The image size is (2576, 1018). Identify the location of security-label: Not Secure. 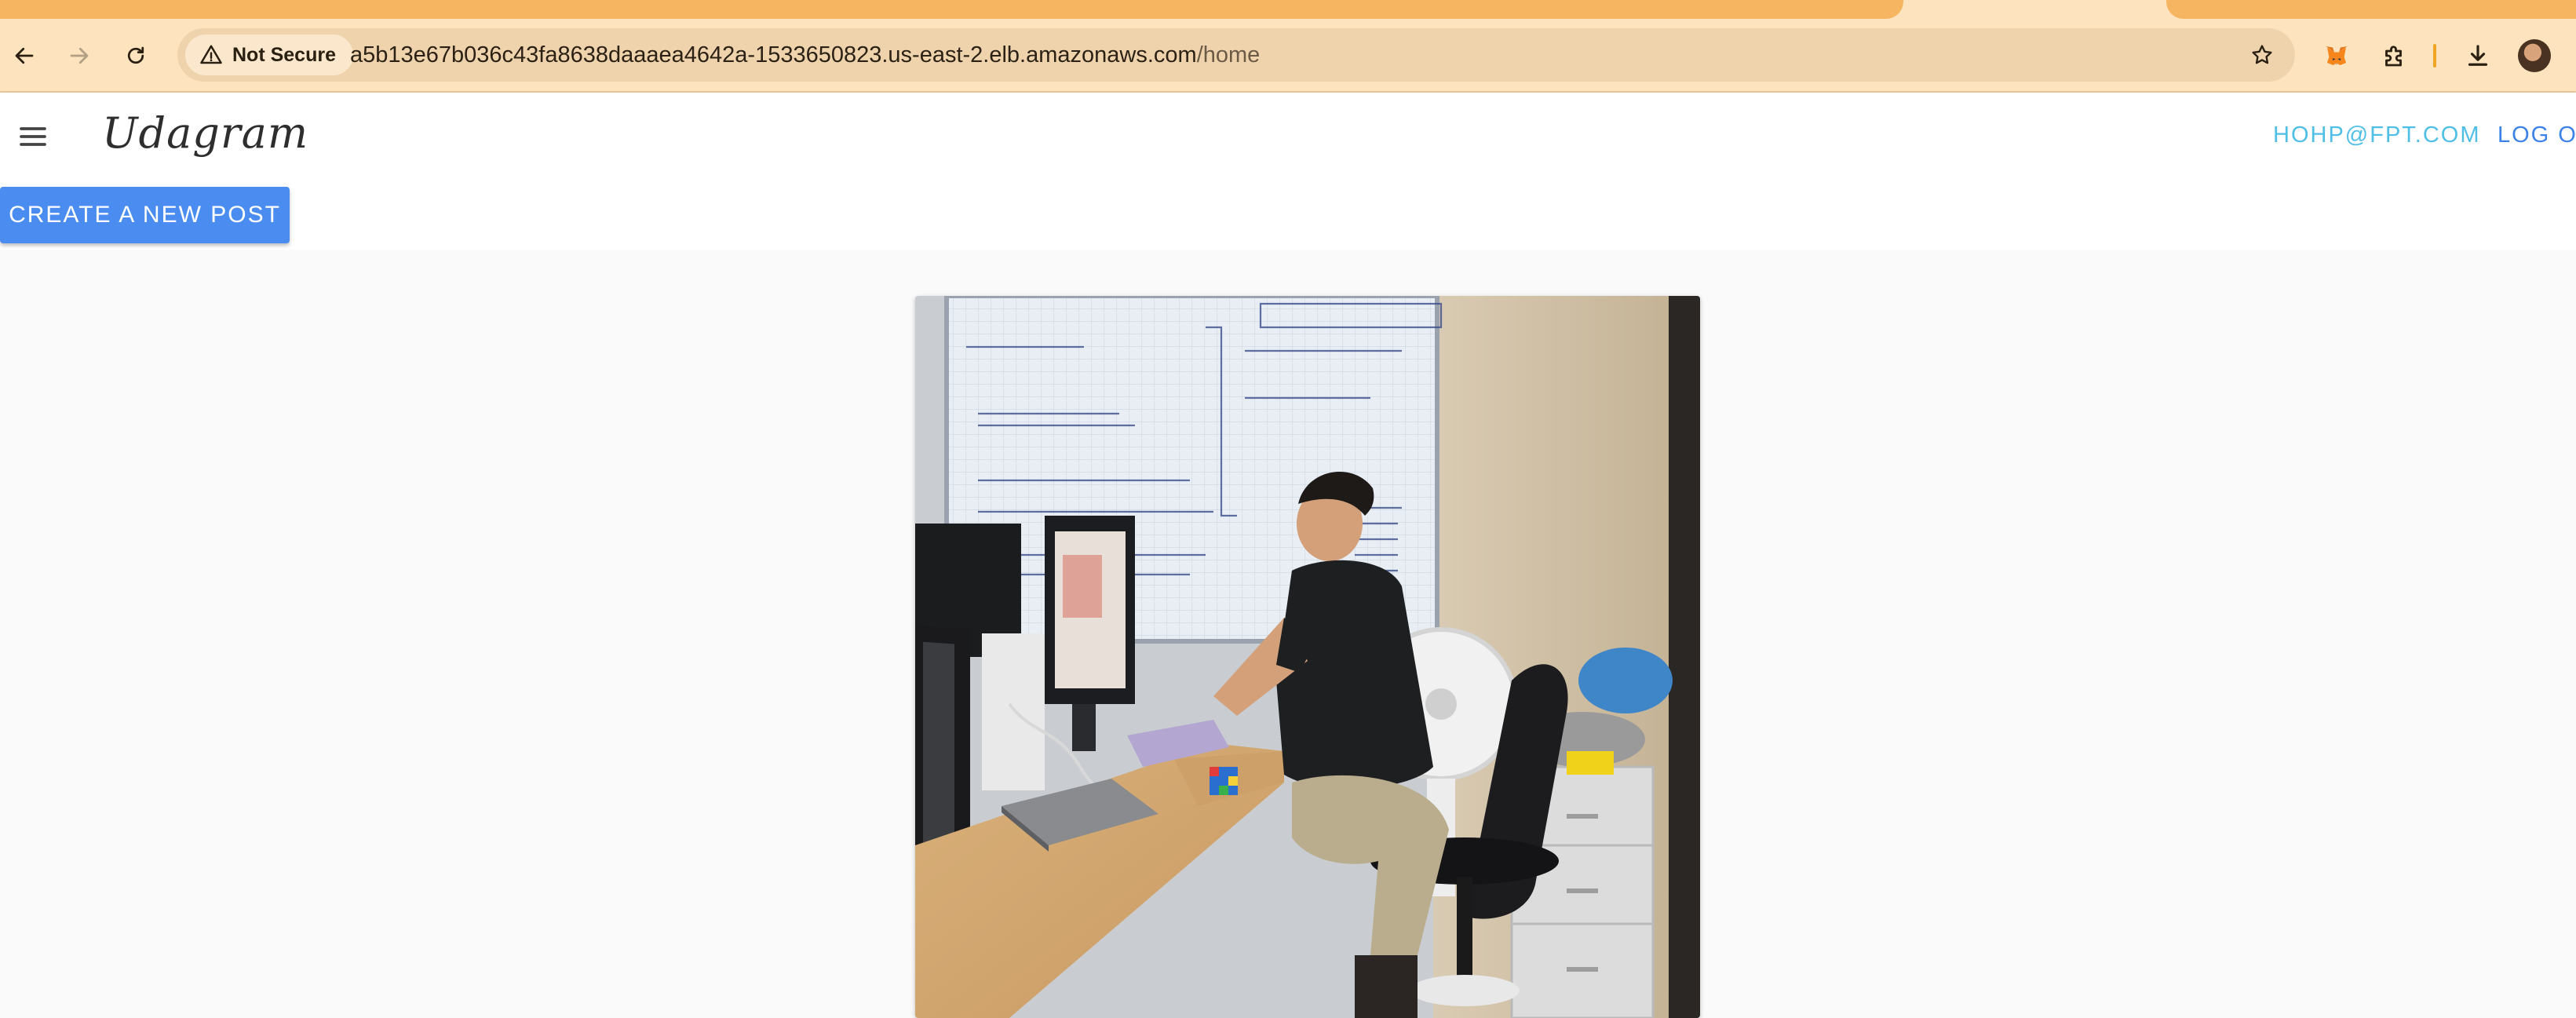
(284, 55).